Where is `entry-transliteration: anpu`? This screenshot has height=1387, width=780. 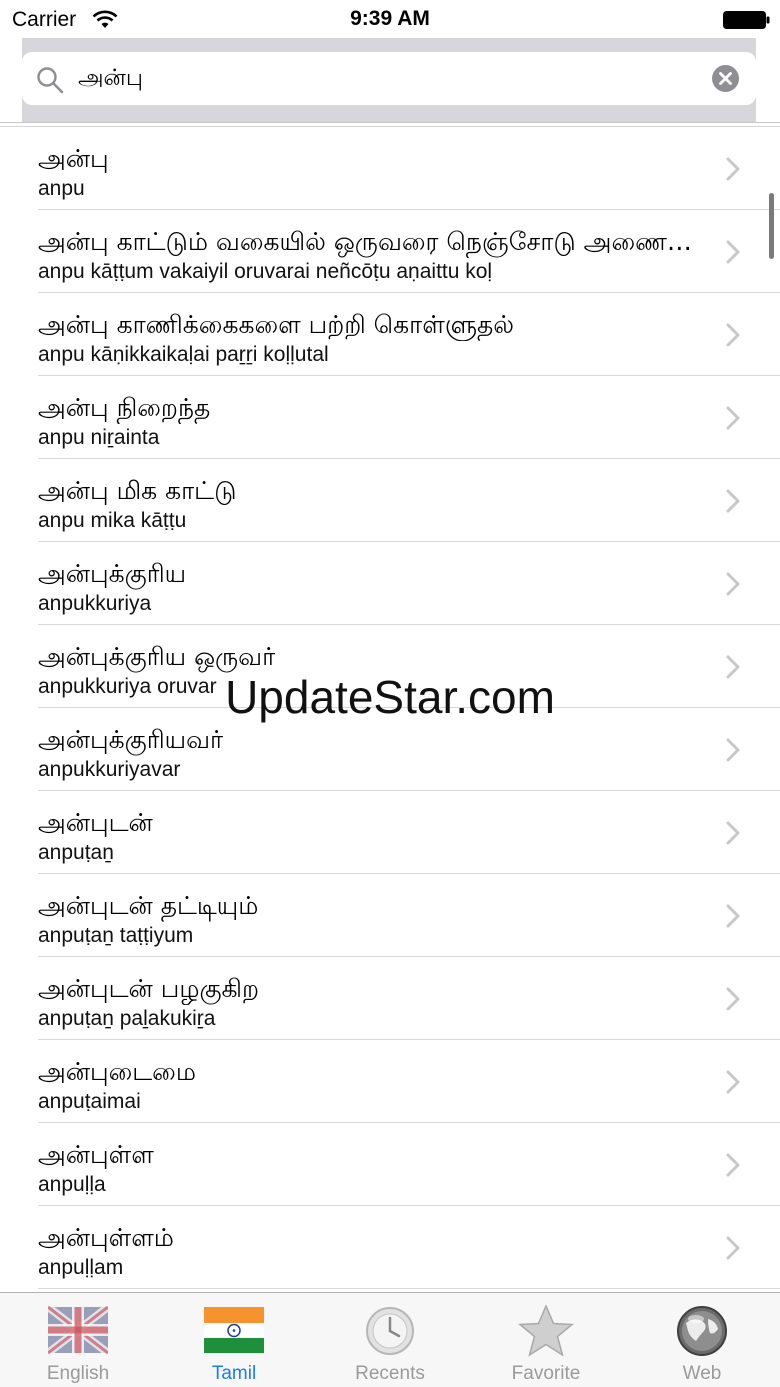 entry-transliteration: anpu is located at coordinates (61, 188).